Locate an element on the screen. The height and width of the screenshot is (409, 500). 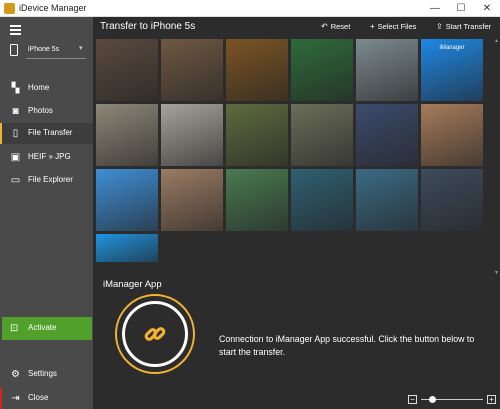
photo-thumbnail: iManager is located at coordinates (452, 70).